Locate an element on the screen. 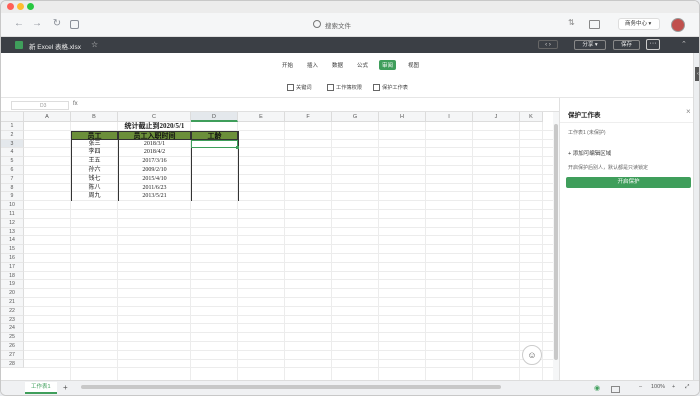 The height and width of the screenshot is (396, 700). hire-date-cell: 2015/4/10 is located at coordinates (154, 179).